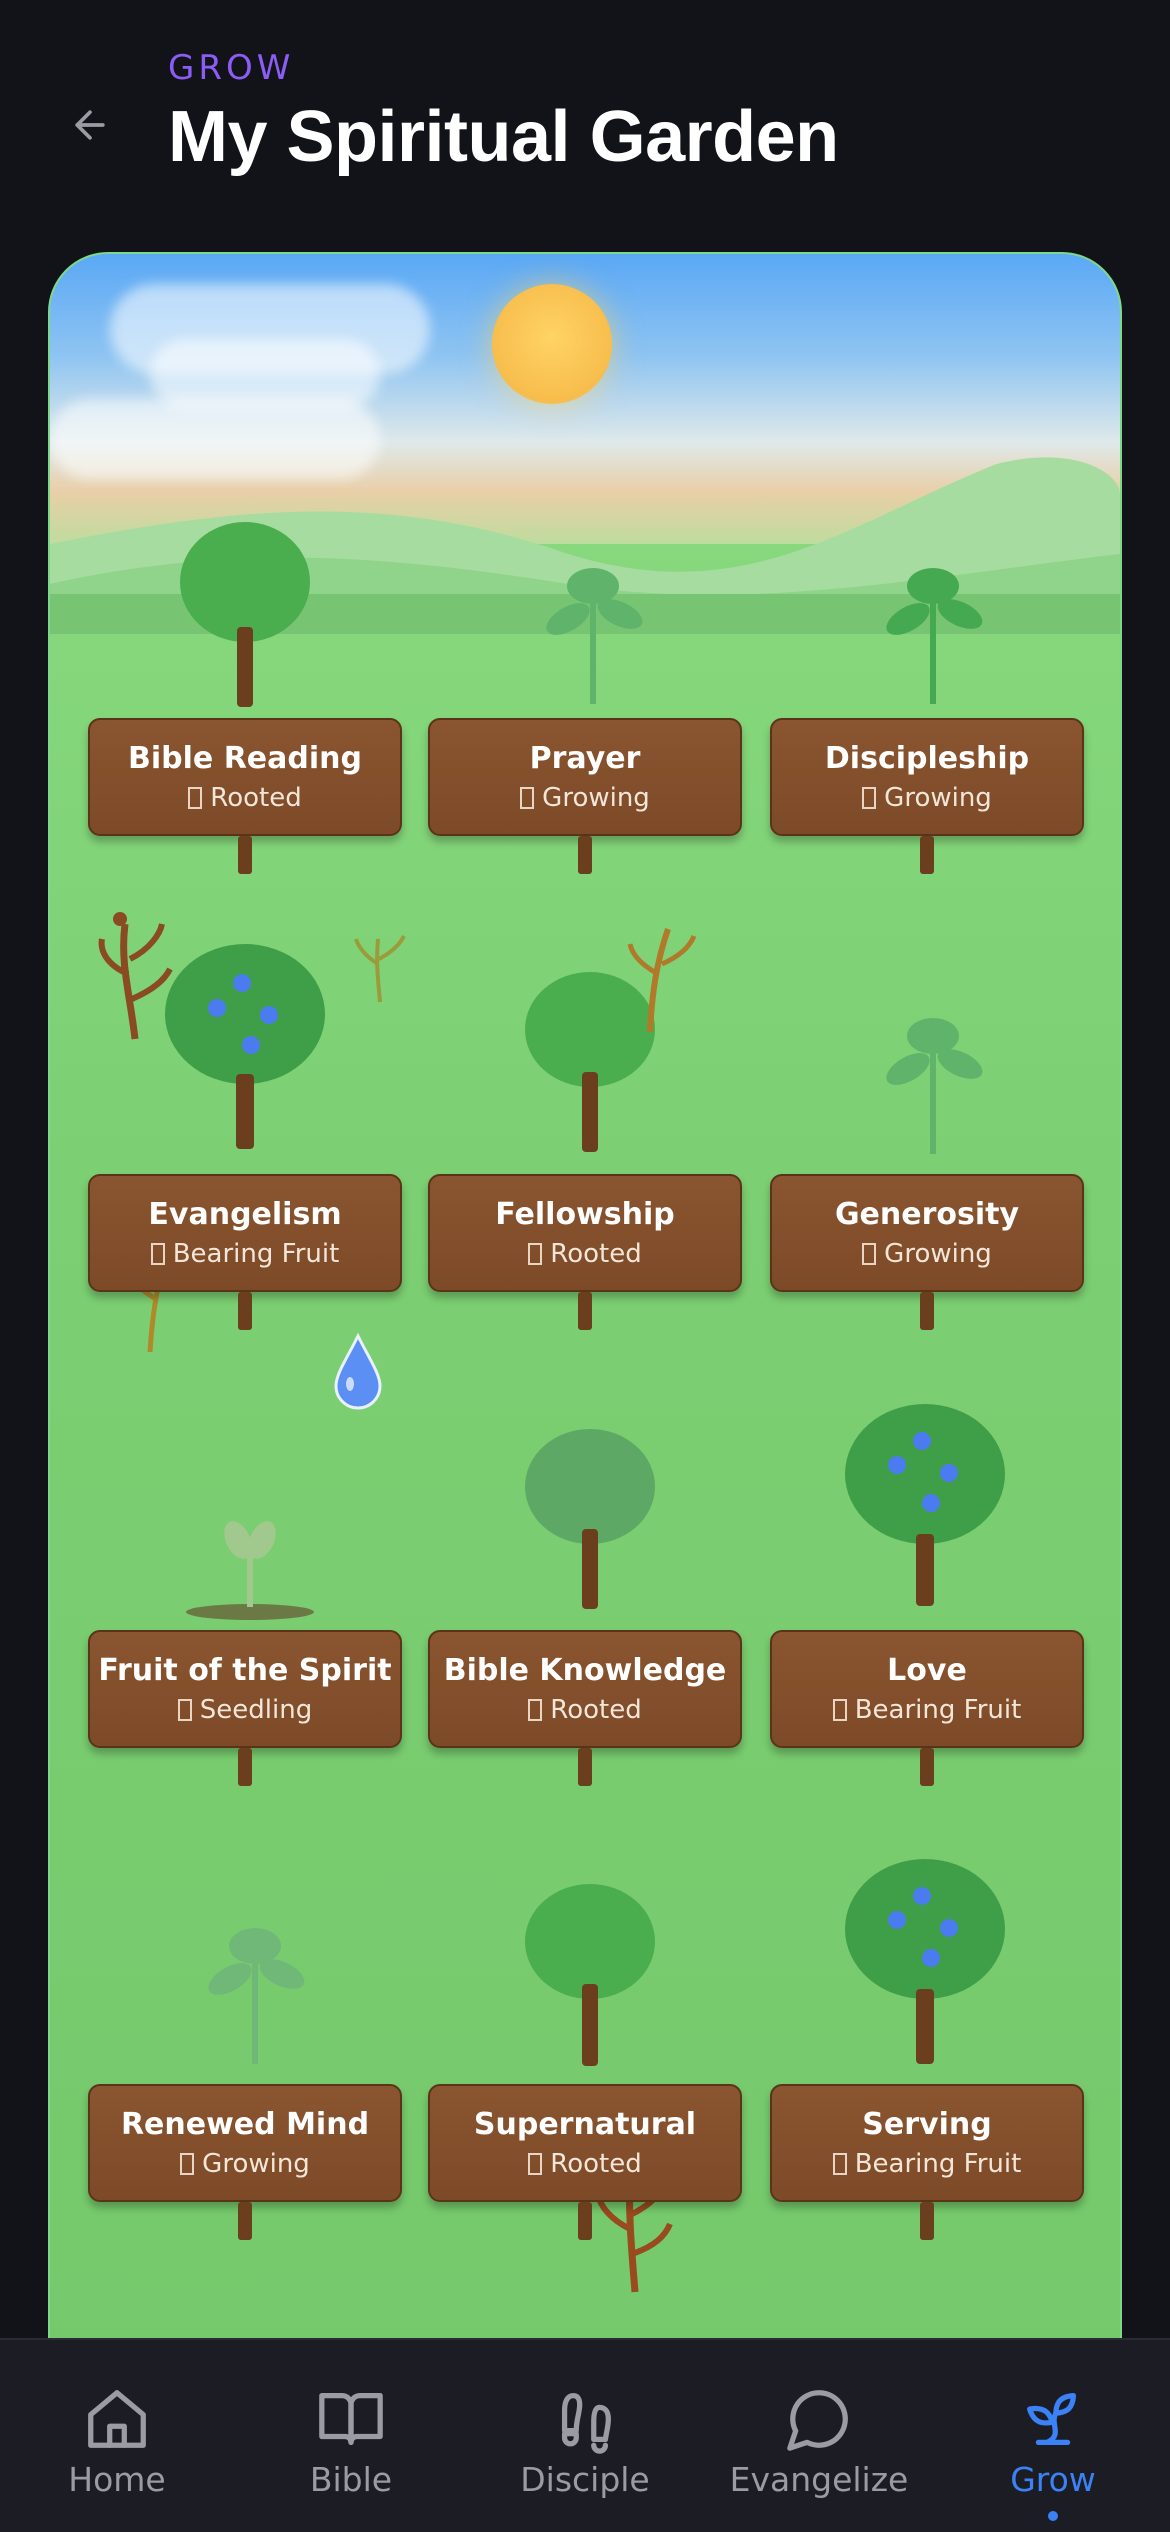 The height and width of the screenshot is (2532, 1170). I want to click on chat-bubble-icon, so click(817, 2420).